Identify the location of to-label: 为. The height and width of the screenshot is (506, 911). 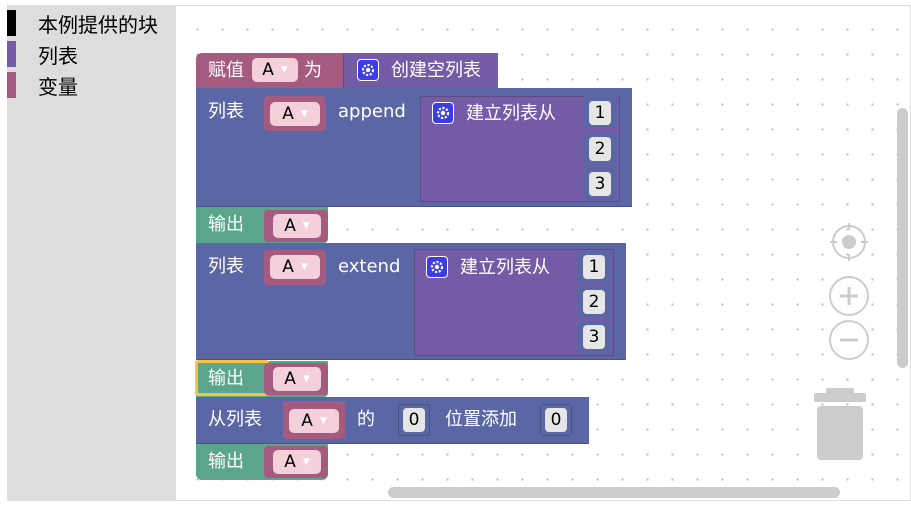
(313, 70).